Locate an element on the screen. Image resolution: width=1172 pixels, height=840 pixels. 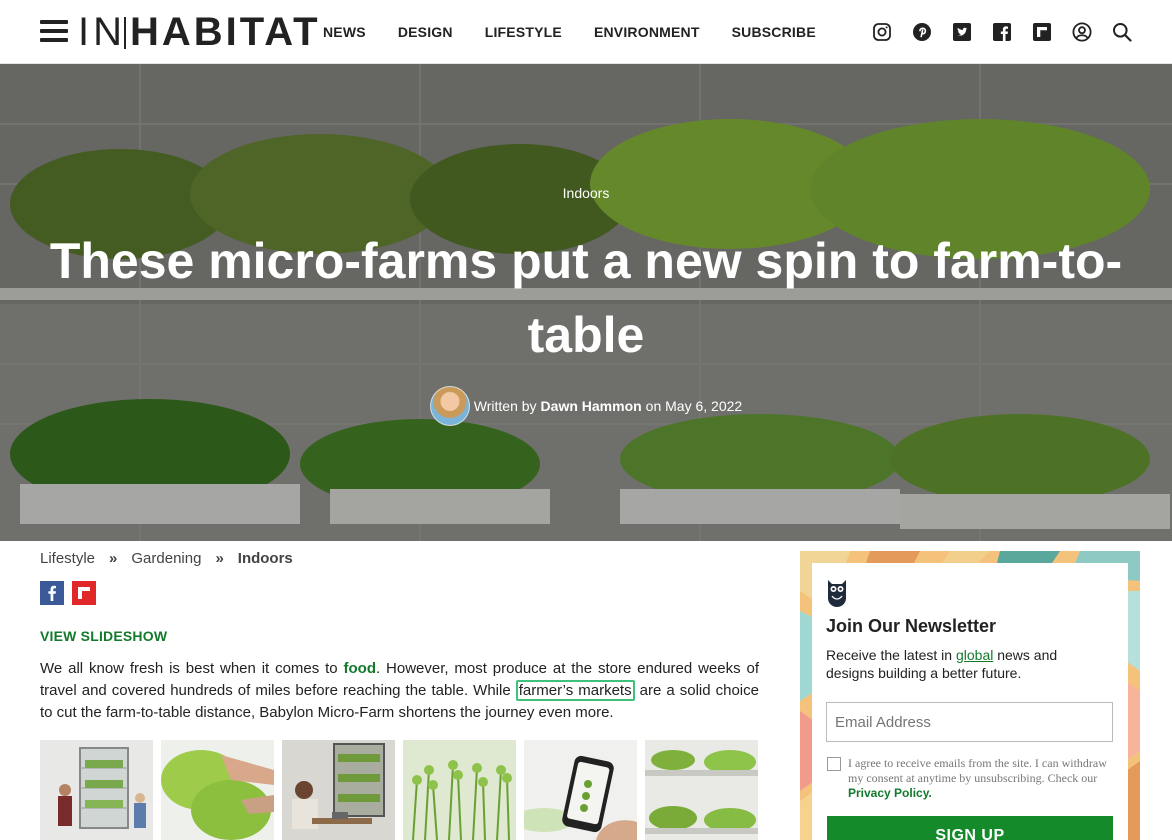
owl-logo-icon is located at coordinates (837, 593).